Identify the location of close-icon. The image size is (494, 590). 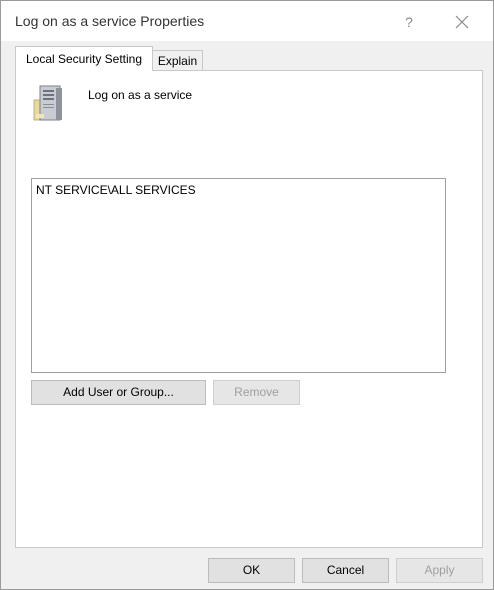
(462, 22).